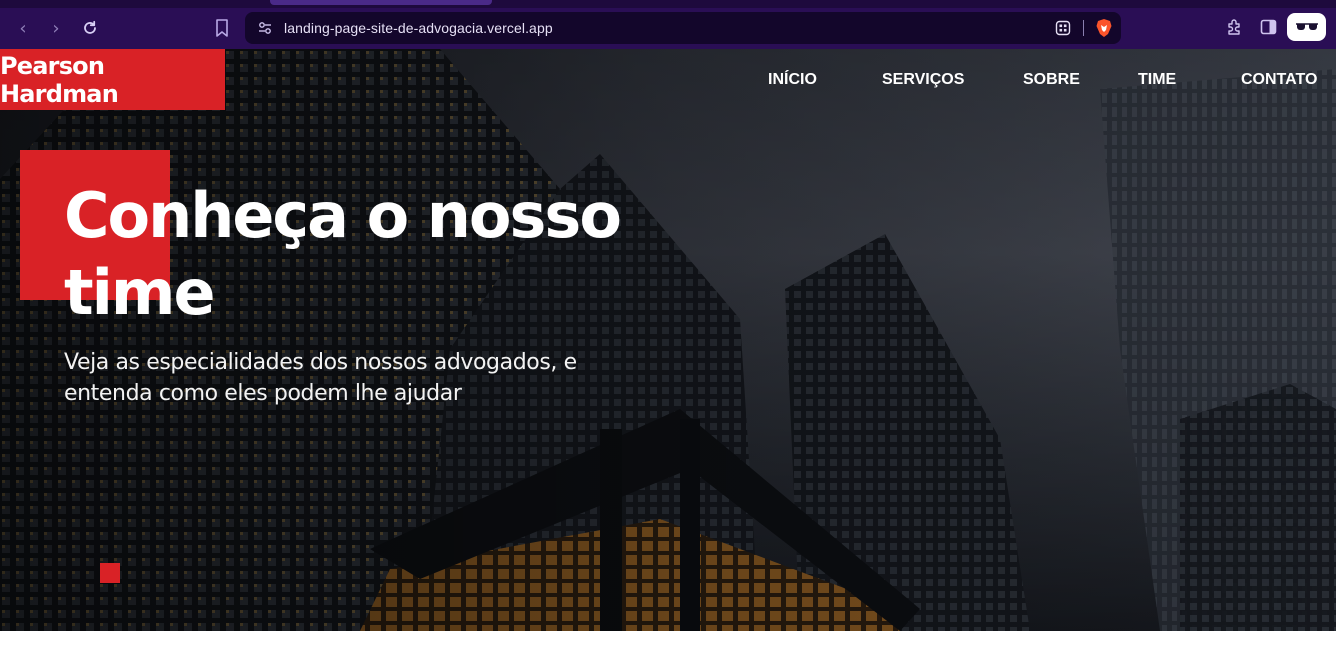 The height and width of the screenshot is (656, 1336). Describe the element at coordinates (222, 28) in the screenshot. I see `bookmark-icon` at that location.